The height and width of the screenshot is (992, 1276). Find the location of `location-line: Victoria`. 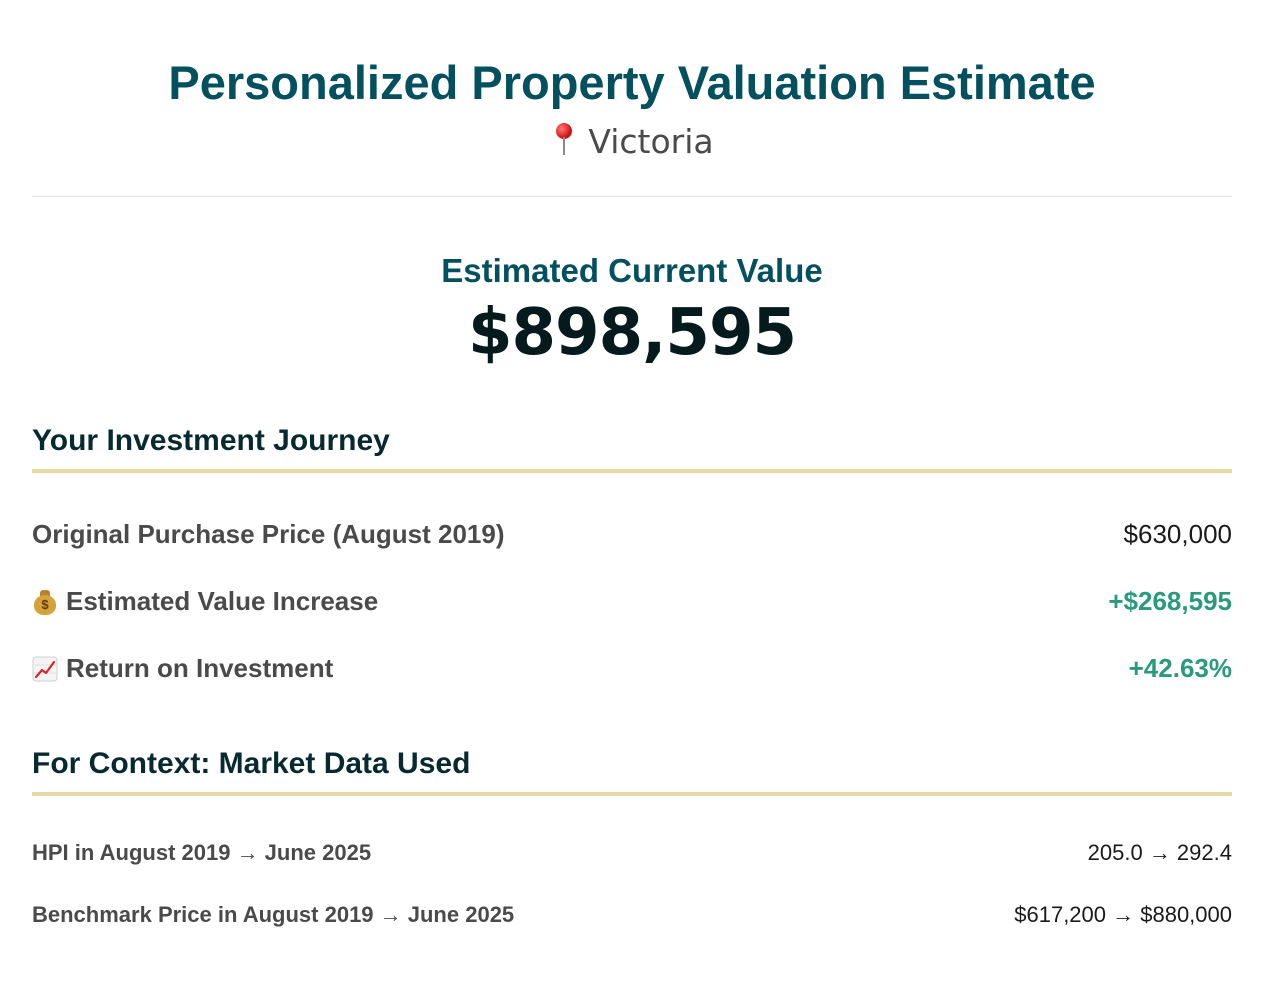

location-line: Victoria is located at coordinates (632, 142).